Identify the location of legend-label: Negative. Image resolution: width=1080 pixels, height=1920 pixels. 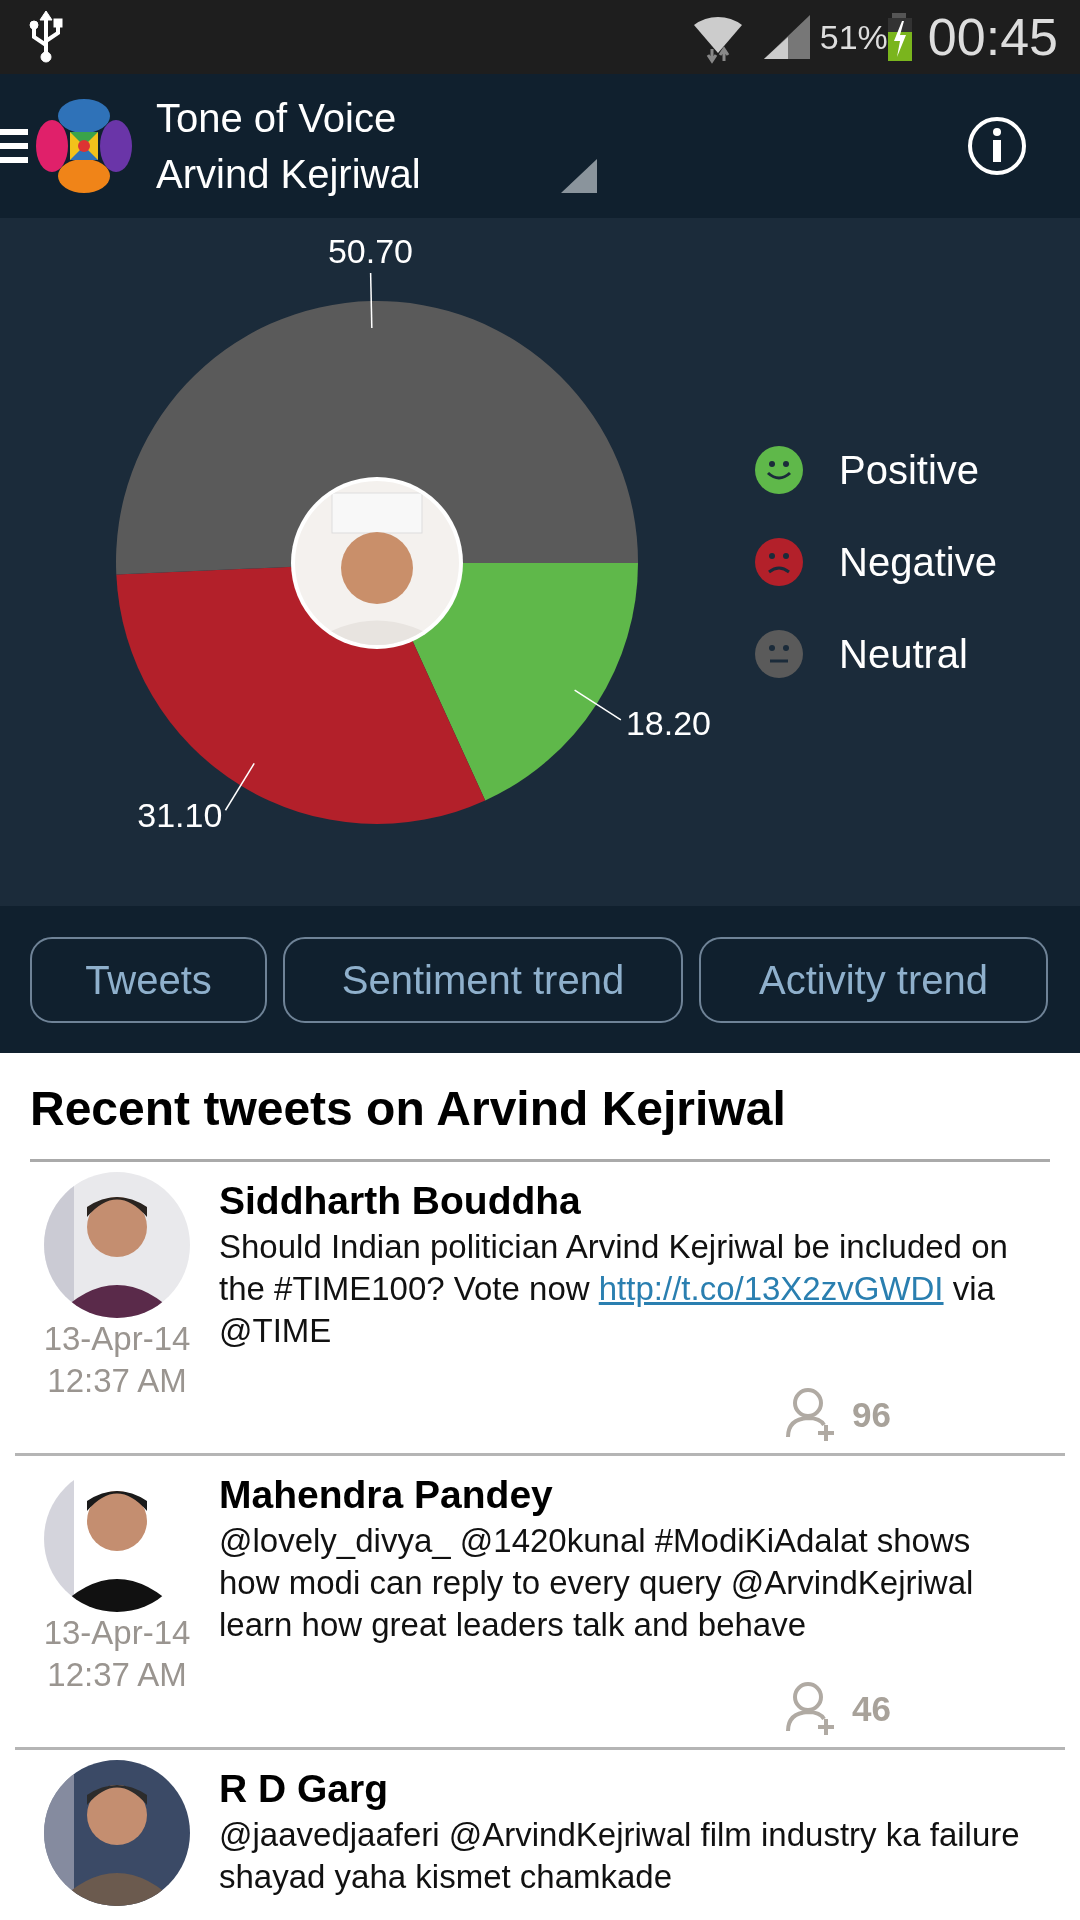
(918, 562).